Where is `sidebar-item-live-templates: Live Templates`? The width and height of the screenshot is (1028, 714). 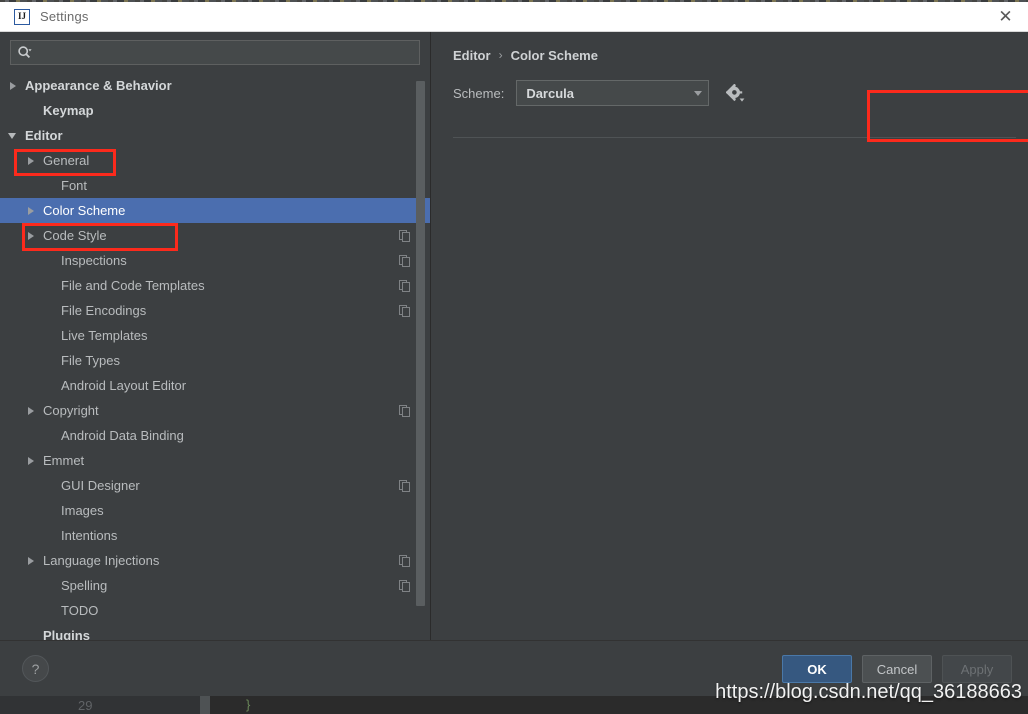
sidebar-item-live-templates: Live Templates is located at coordinates (215, 335).